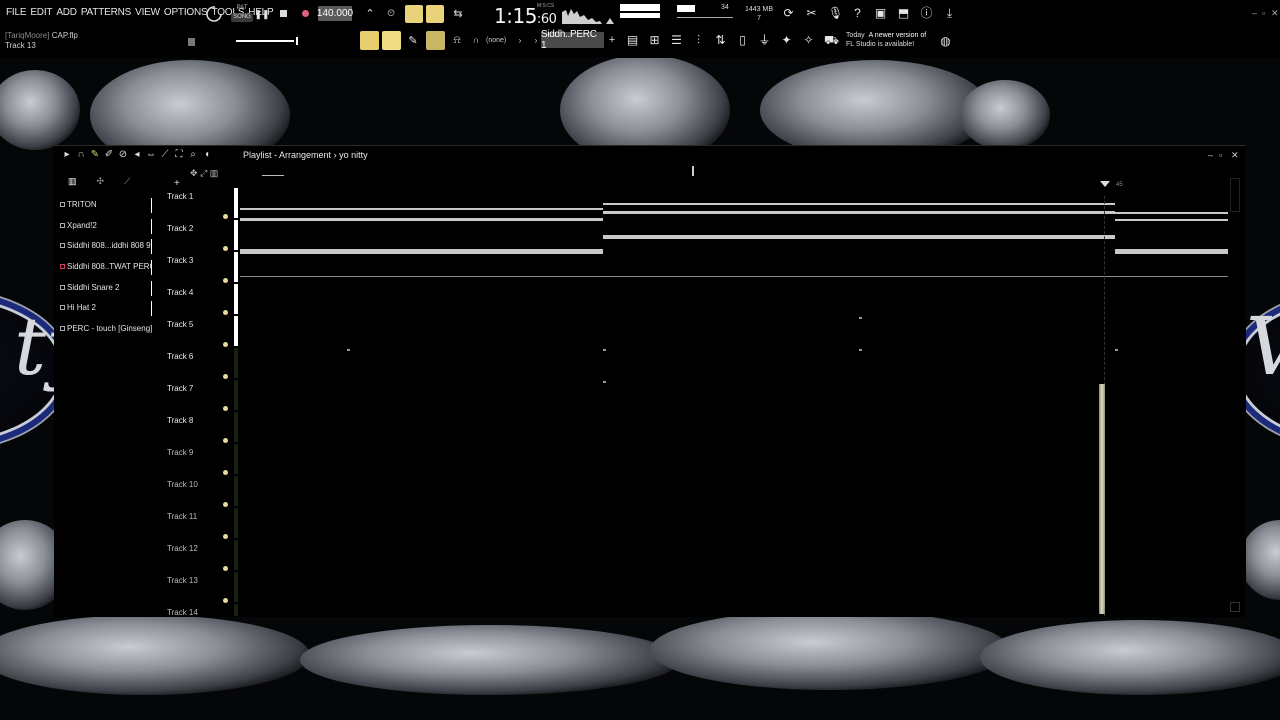 This screenshot has width=1280, height=720. I want to click on tools-icon: ✦, so click(786, 40).